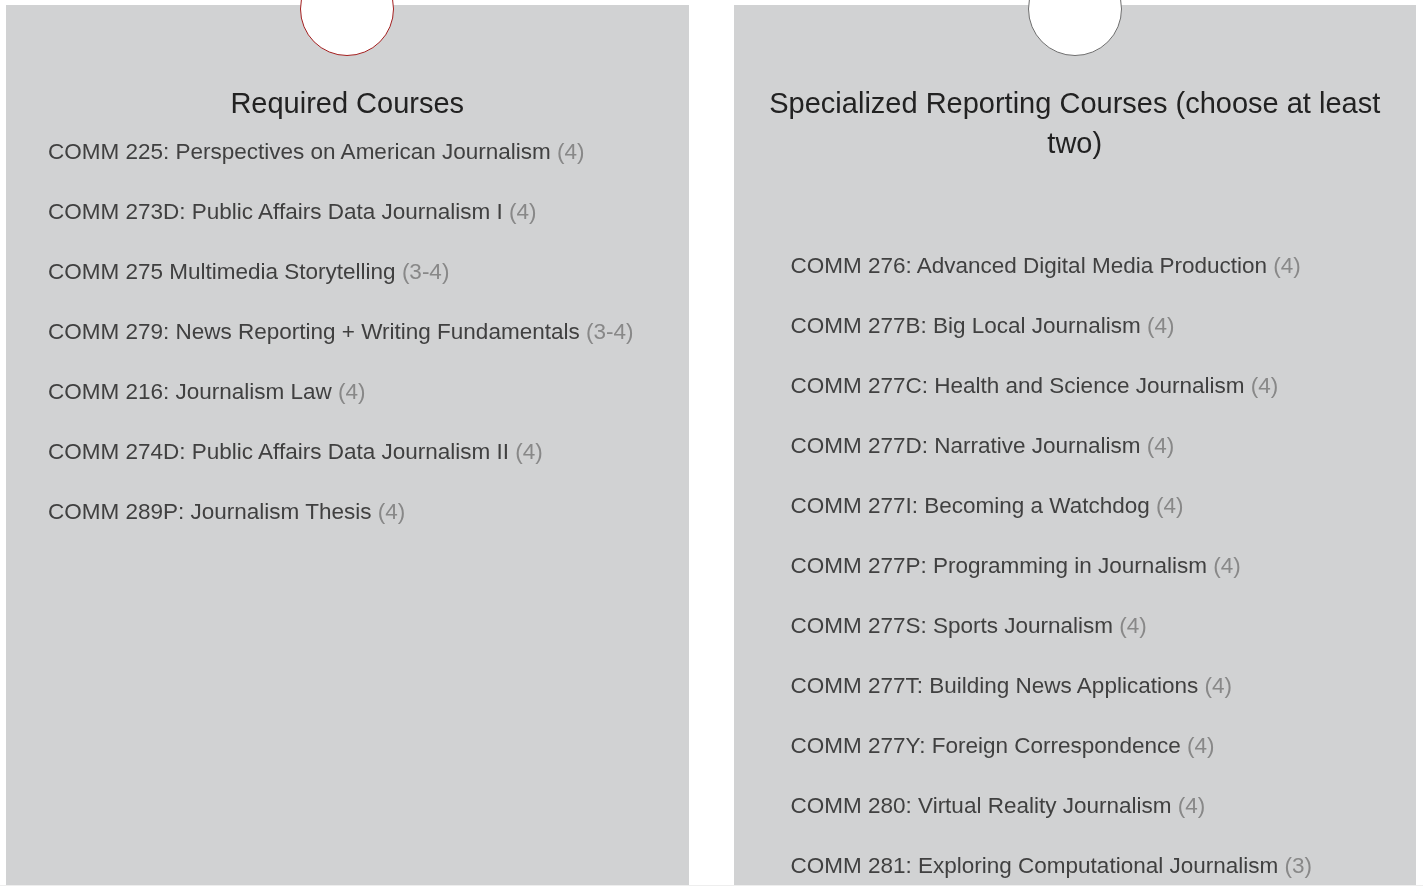 The image size is (1423, 891). I want to click on course-item: COMM 277C: Health and Science Journalism (4), so click(1034, 386).